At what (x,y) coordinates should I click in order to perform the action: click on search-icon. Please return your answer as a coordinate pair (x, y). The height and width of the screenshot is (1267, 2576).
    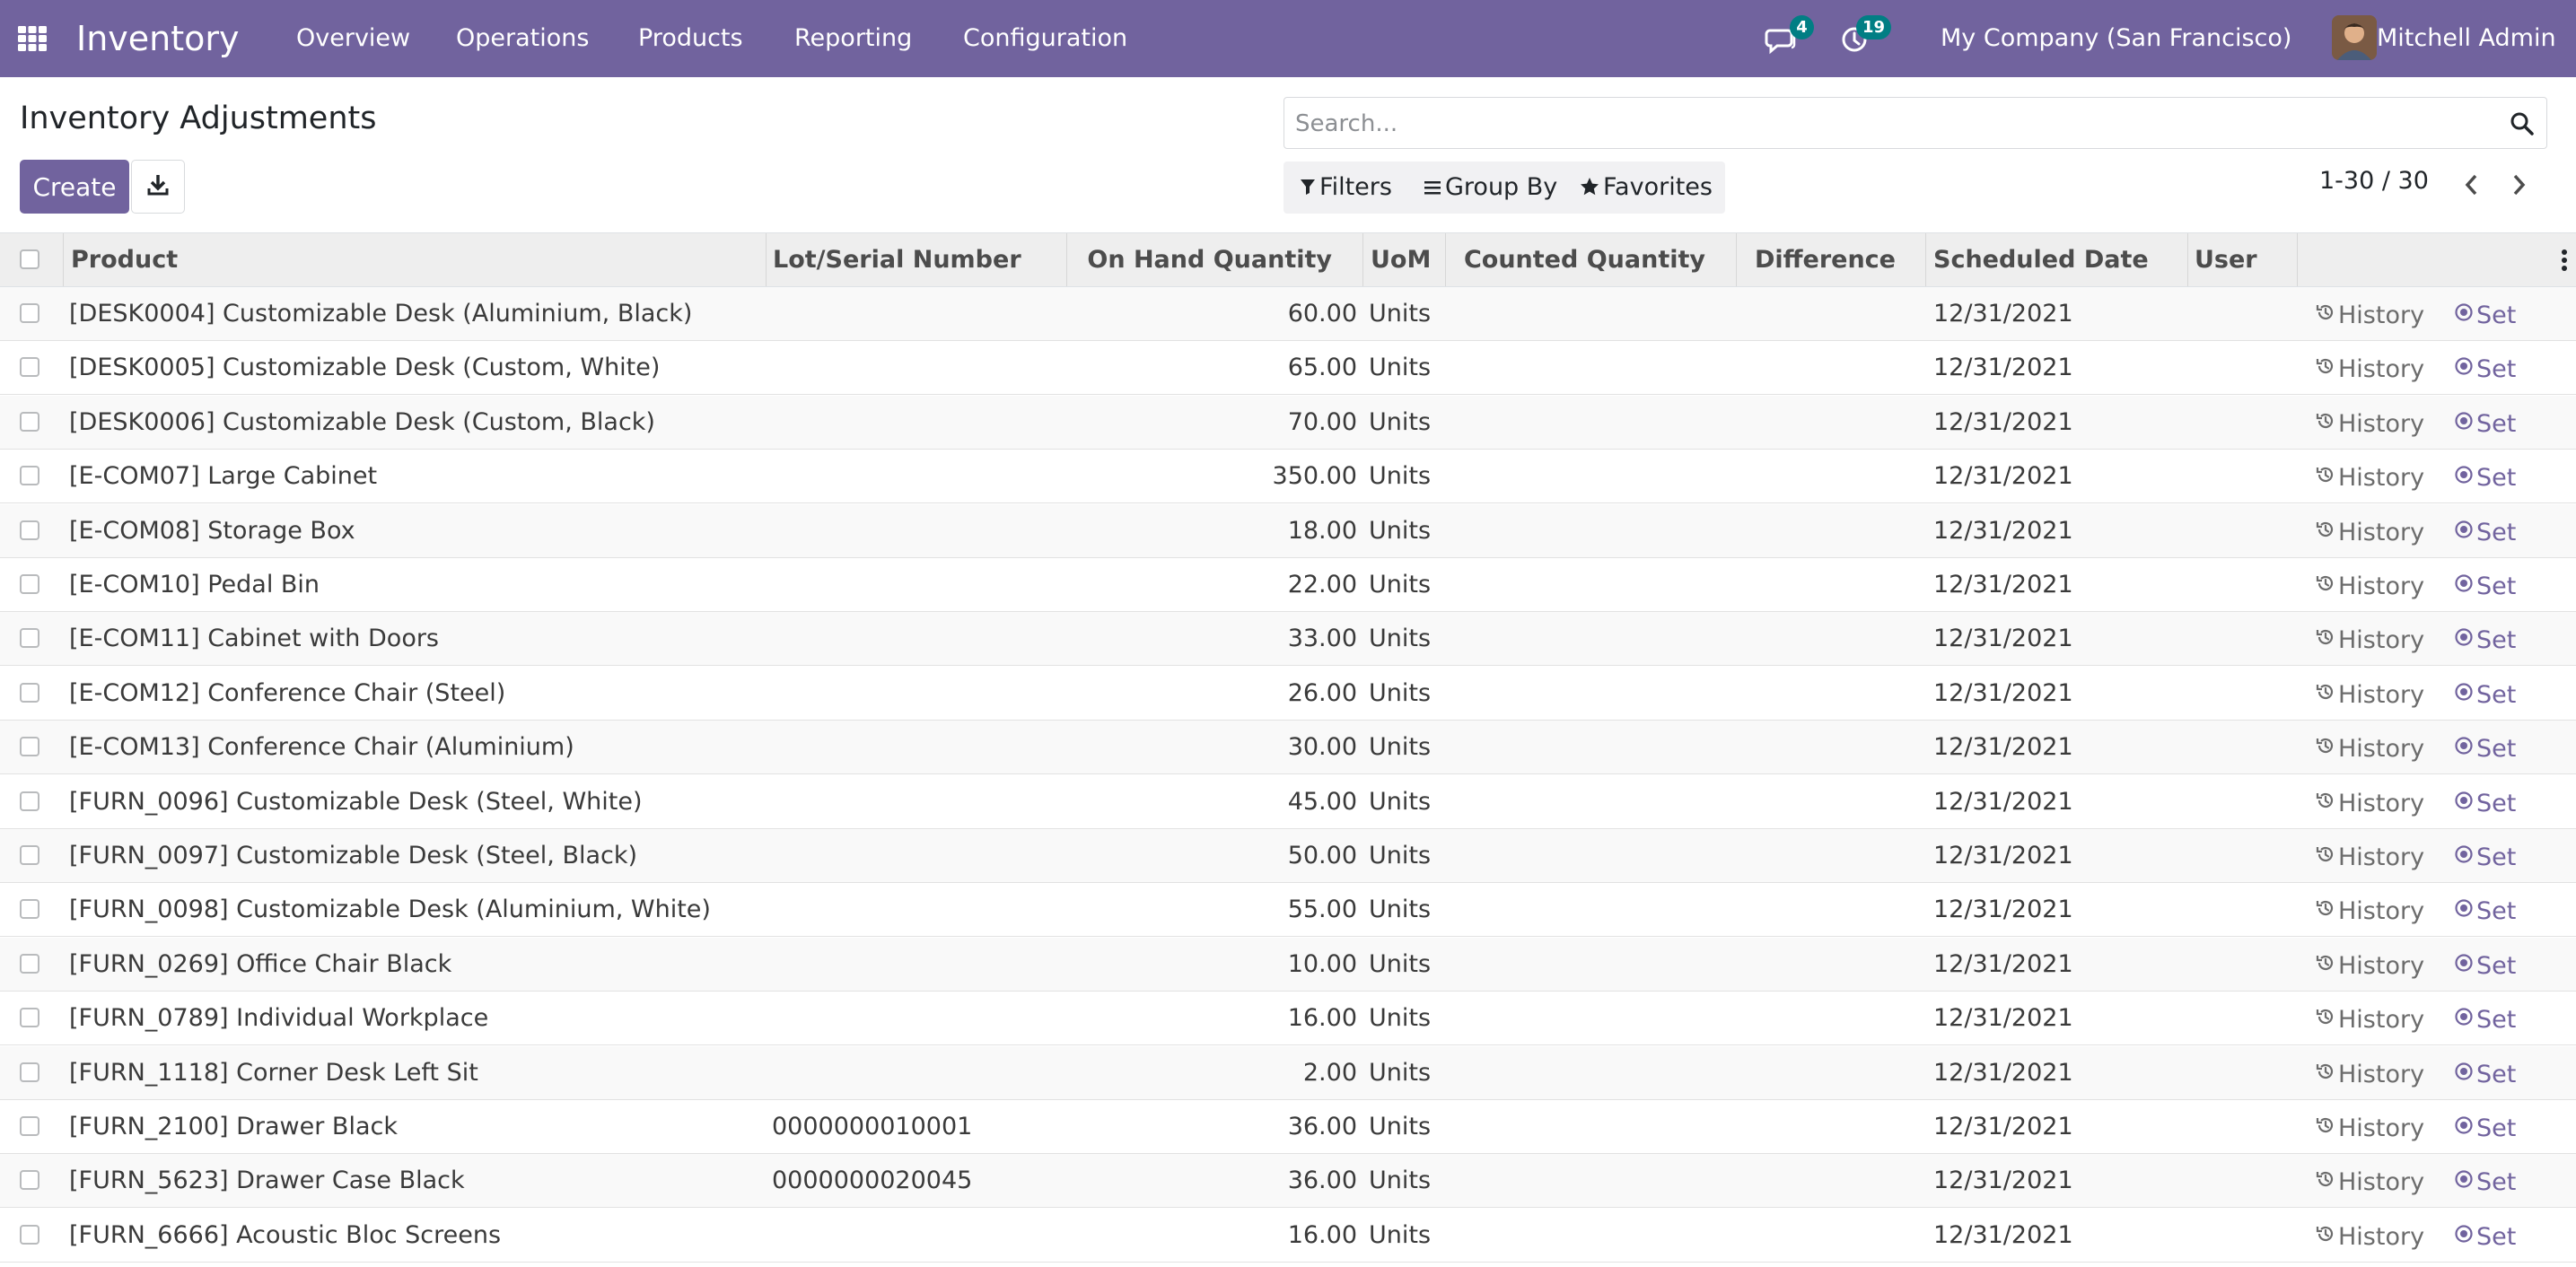
    Looking at the image, I should click on (2522, 124).